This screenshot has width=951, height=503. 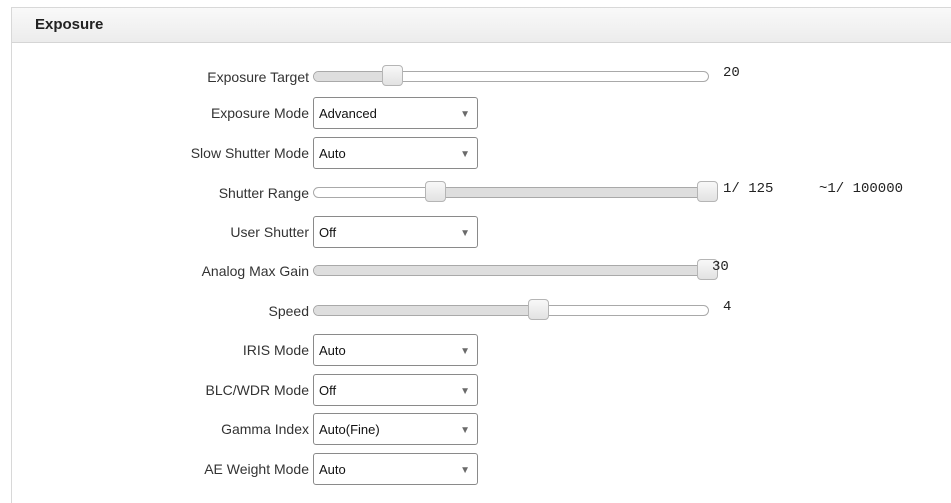 What do you see at coordinates (349, 429) in the screenshot?
I see `gamma-index-value: Auto(Fine)` at bounding box center [349, 429].